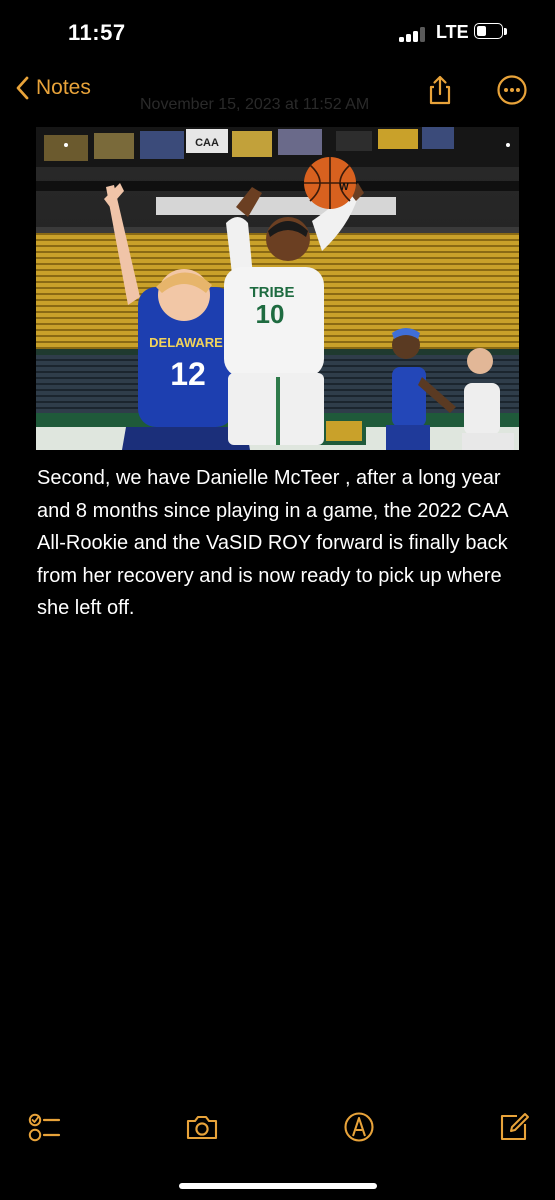  Describe the element at coordinates (188, 374) in the screenshot. I see `left-jersey-number: 12` at that location.